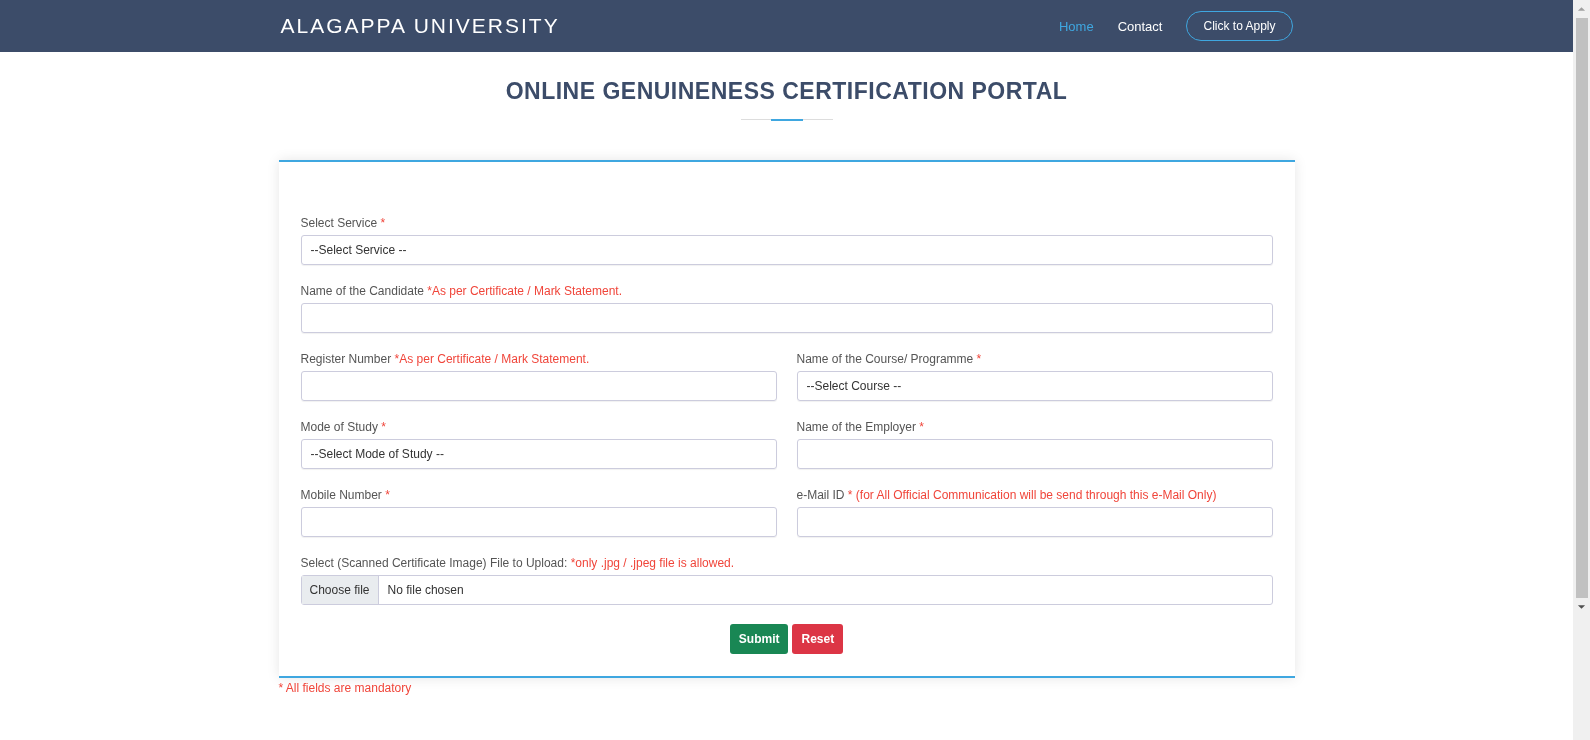 Image resolution: width=1590 pixels, height=740 pixels. What do you see at coordinates (420, 26) in the screenshot?
I see `brand-name: ALAGAPPA UNIVERSITY` at bounding box center [420, 26].